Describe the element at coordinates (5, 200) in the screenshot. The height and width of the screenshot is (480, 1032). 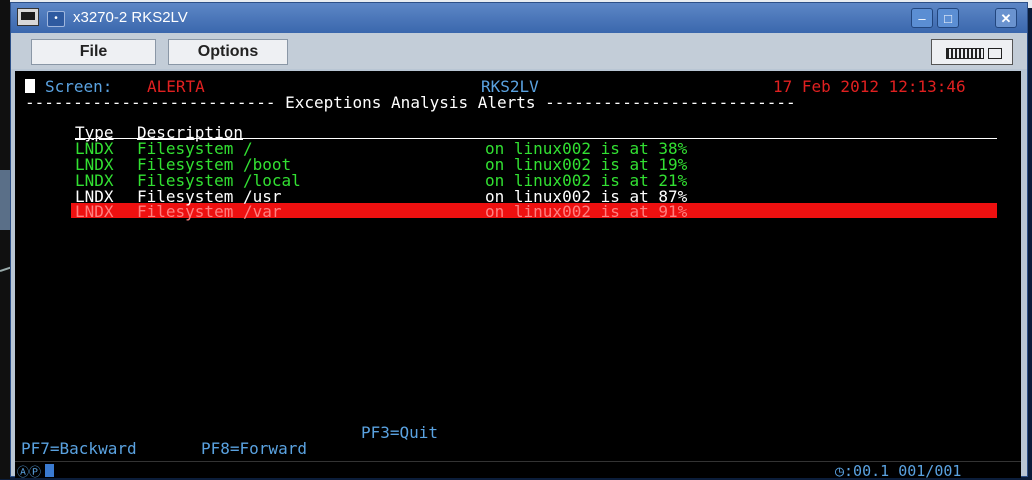
I see `background-window-fragment` at that location.